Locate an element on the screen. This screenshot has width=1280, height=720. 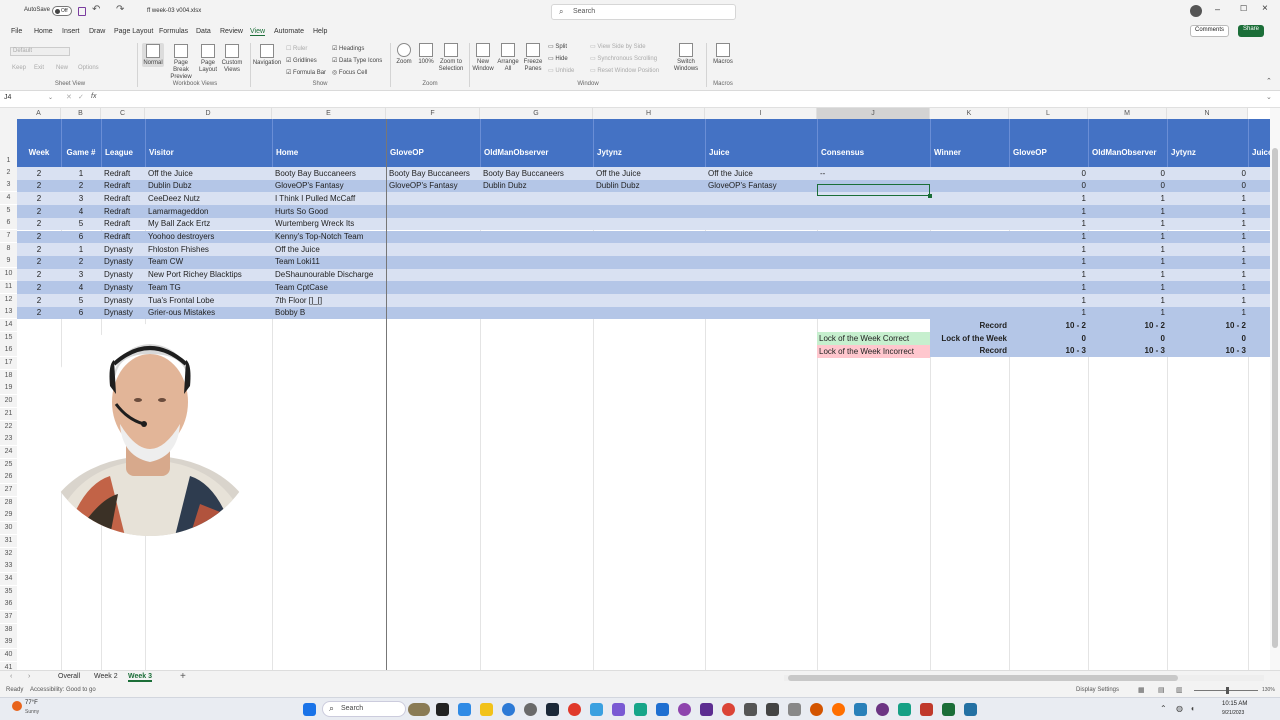
header-cell: Week is located at coordinates (39, 153).